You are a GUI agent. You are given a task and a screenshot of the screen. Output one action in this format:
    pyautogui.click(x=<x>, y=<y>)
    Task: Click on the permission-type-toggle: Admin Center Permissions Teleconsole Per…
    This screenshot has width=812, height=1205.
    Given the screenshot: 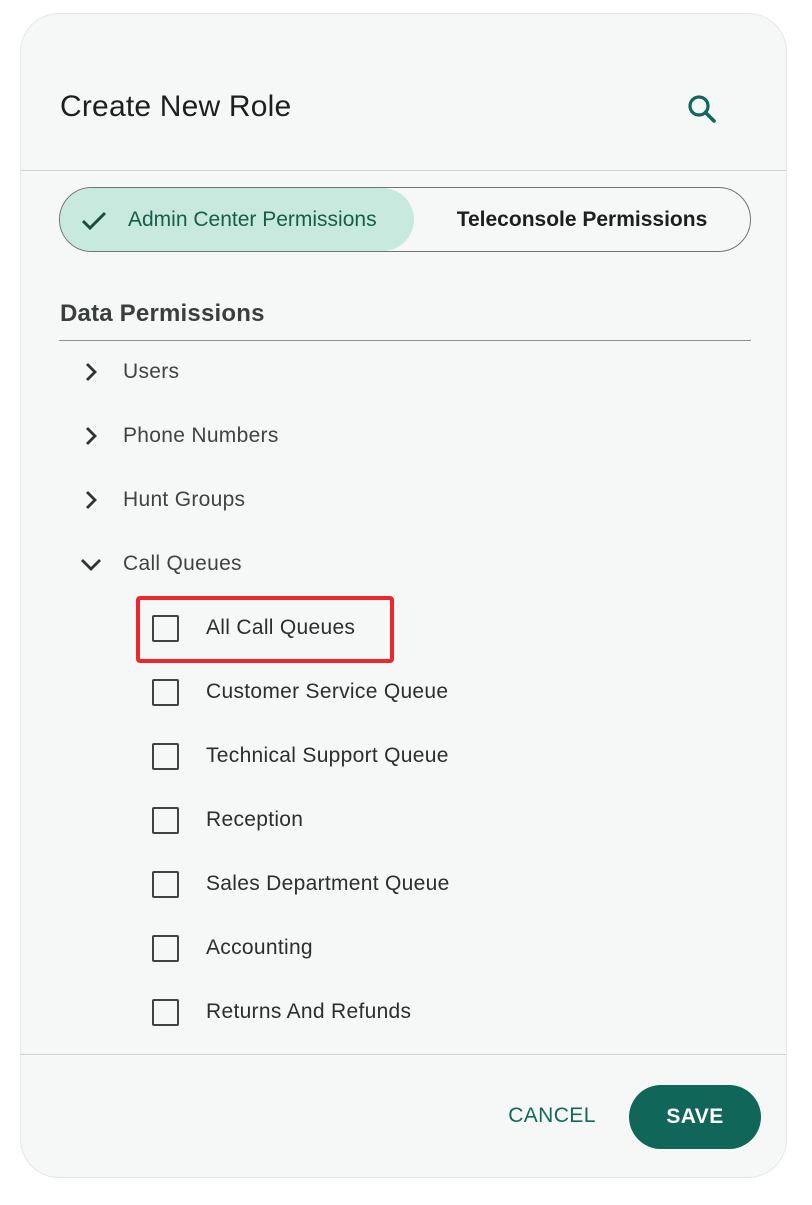 What is the action you would take?
    pyautogui.click(x=405, y=219)
    